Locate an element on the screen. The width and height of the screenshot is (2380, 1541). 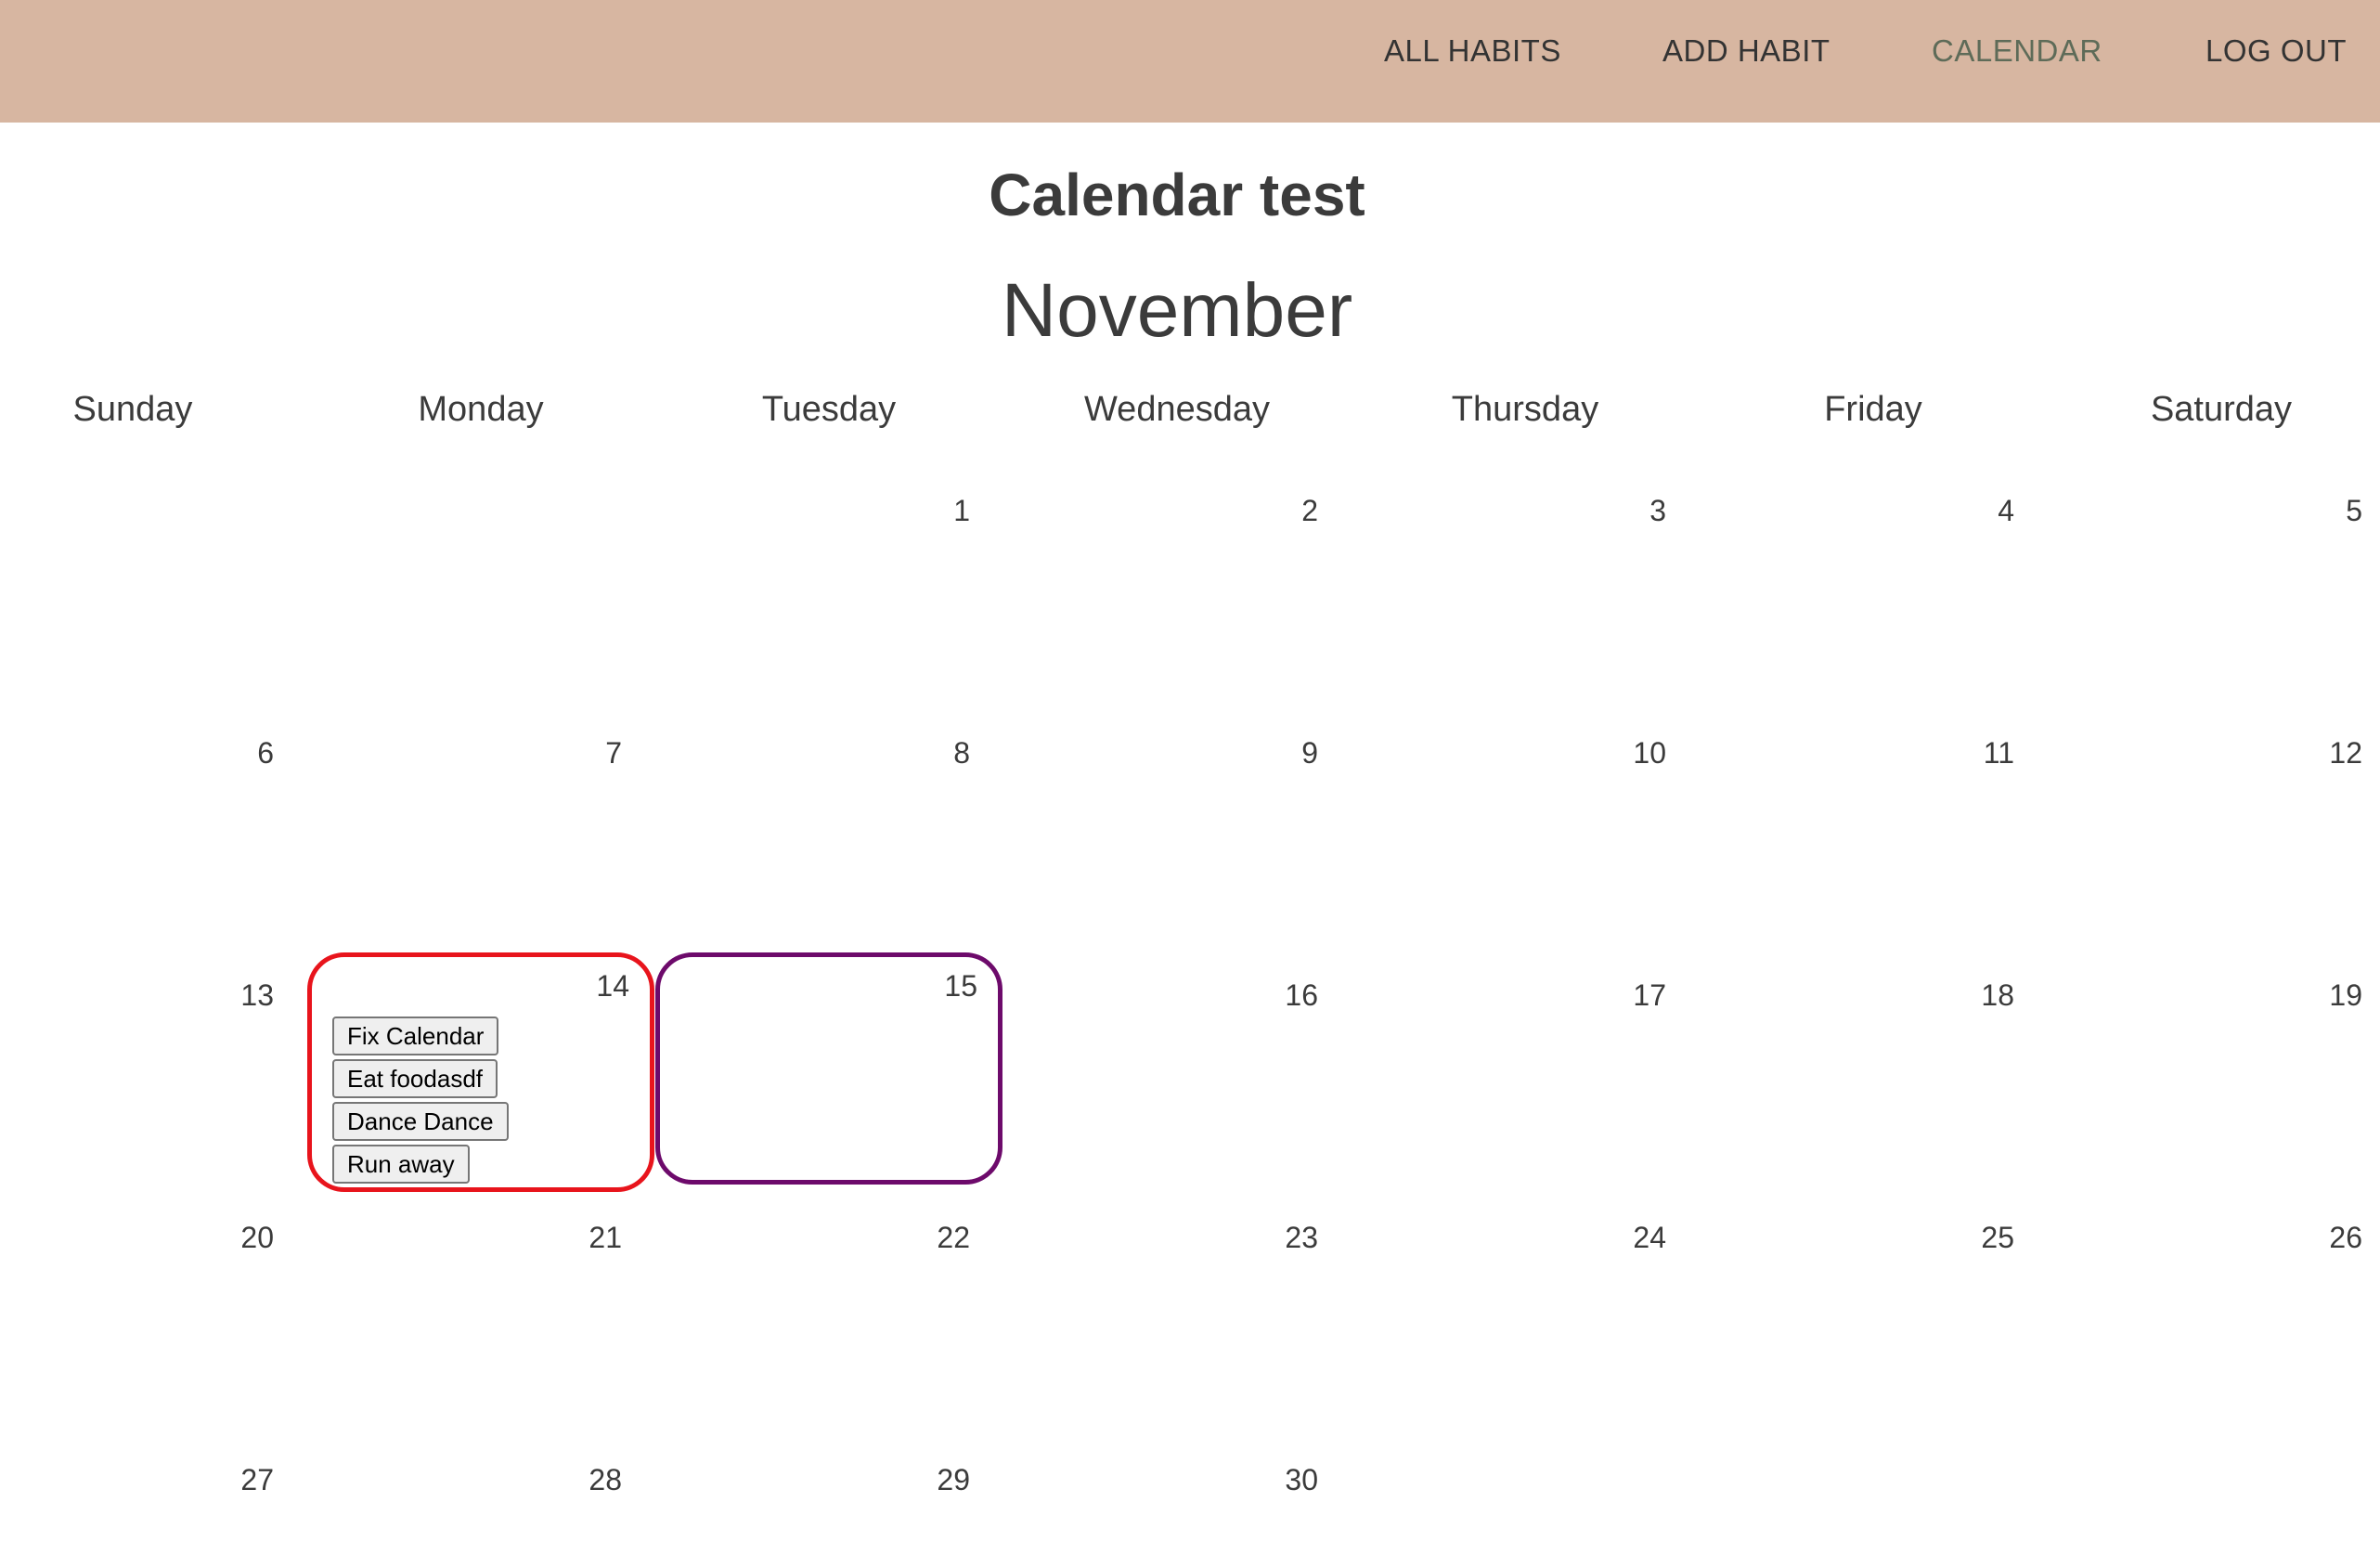
habit-fix-calendar-button: Fix Calendar is located at coordinates (415, 1036).